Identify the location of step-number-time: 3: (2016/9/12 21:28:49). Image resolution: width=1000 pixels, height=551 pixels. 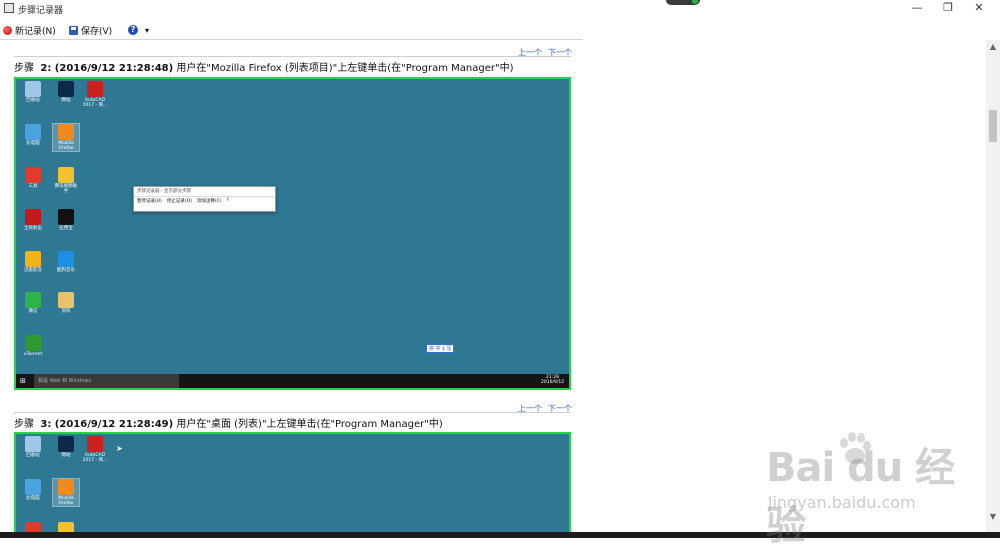
(107, 424).